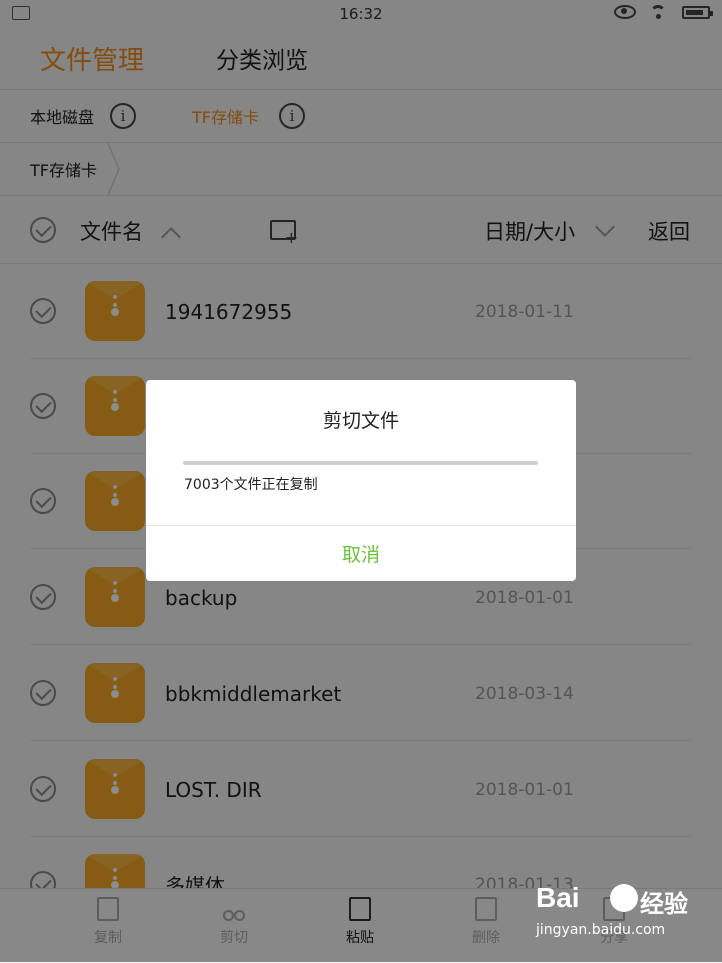  What do you see at coordinates (664, 904) in the screenshot?
I see `watermark-brand-cn: 经验` at bounding box center [664, 904].